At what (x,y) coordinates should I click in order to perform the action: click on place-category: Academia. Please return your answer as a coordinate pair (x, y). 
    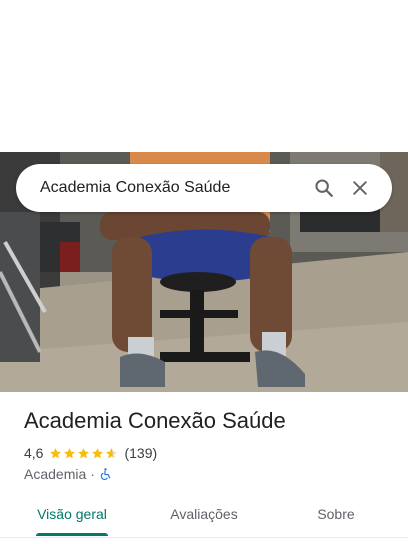
    Looking at the image, I should click on (55, 474).